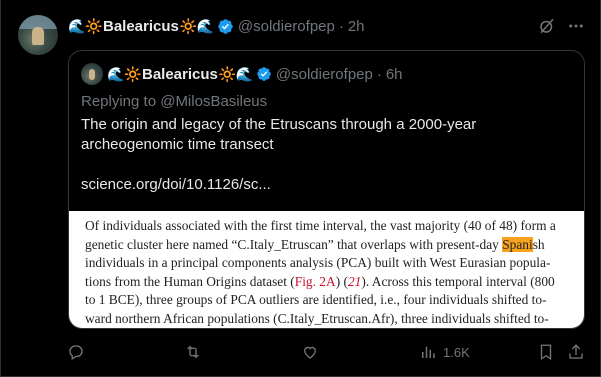 The height and width of the screenshot is (377, 601). Describe the element at coordinates (456, 352) in the screenshot. I see `views-count: 1.6K` at that location.